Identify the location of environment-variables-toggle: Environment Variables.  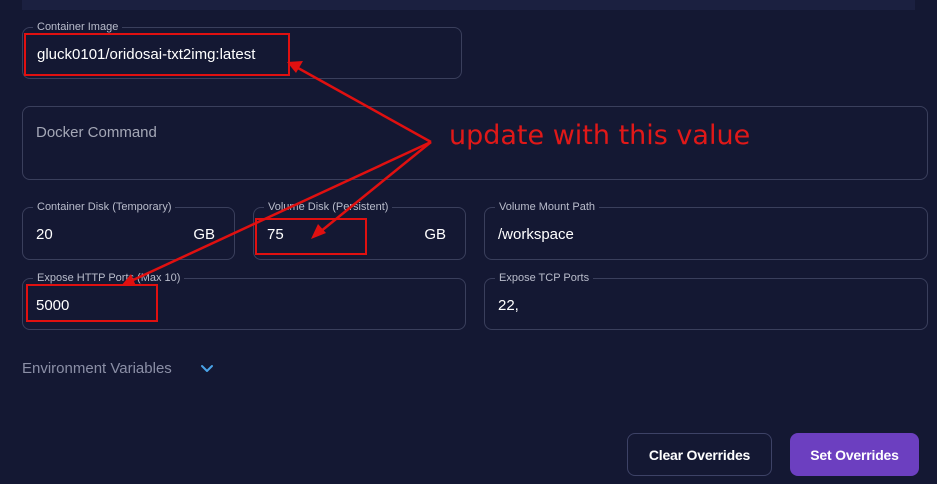
(97, 368).